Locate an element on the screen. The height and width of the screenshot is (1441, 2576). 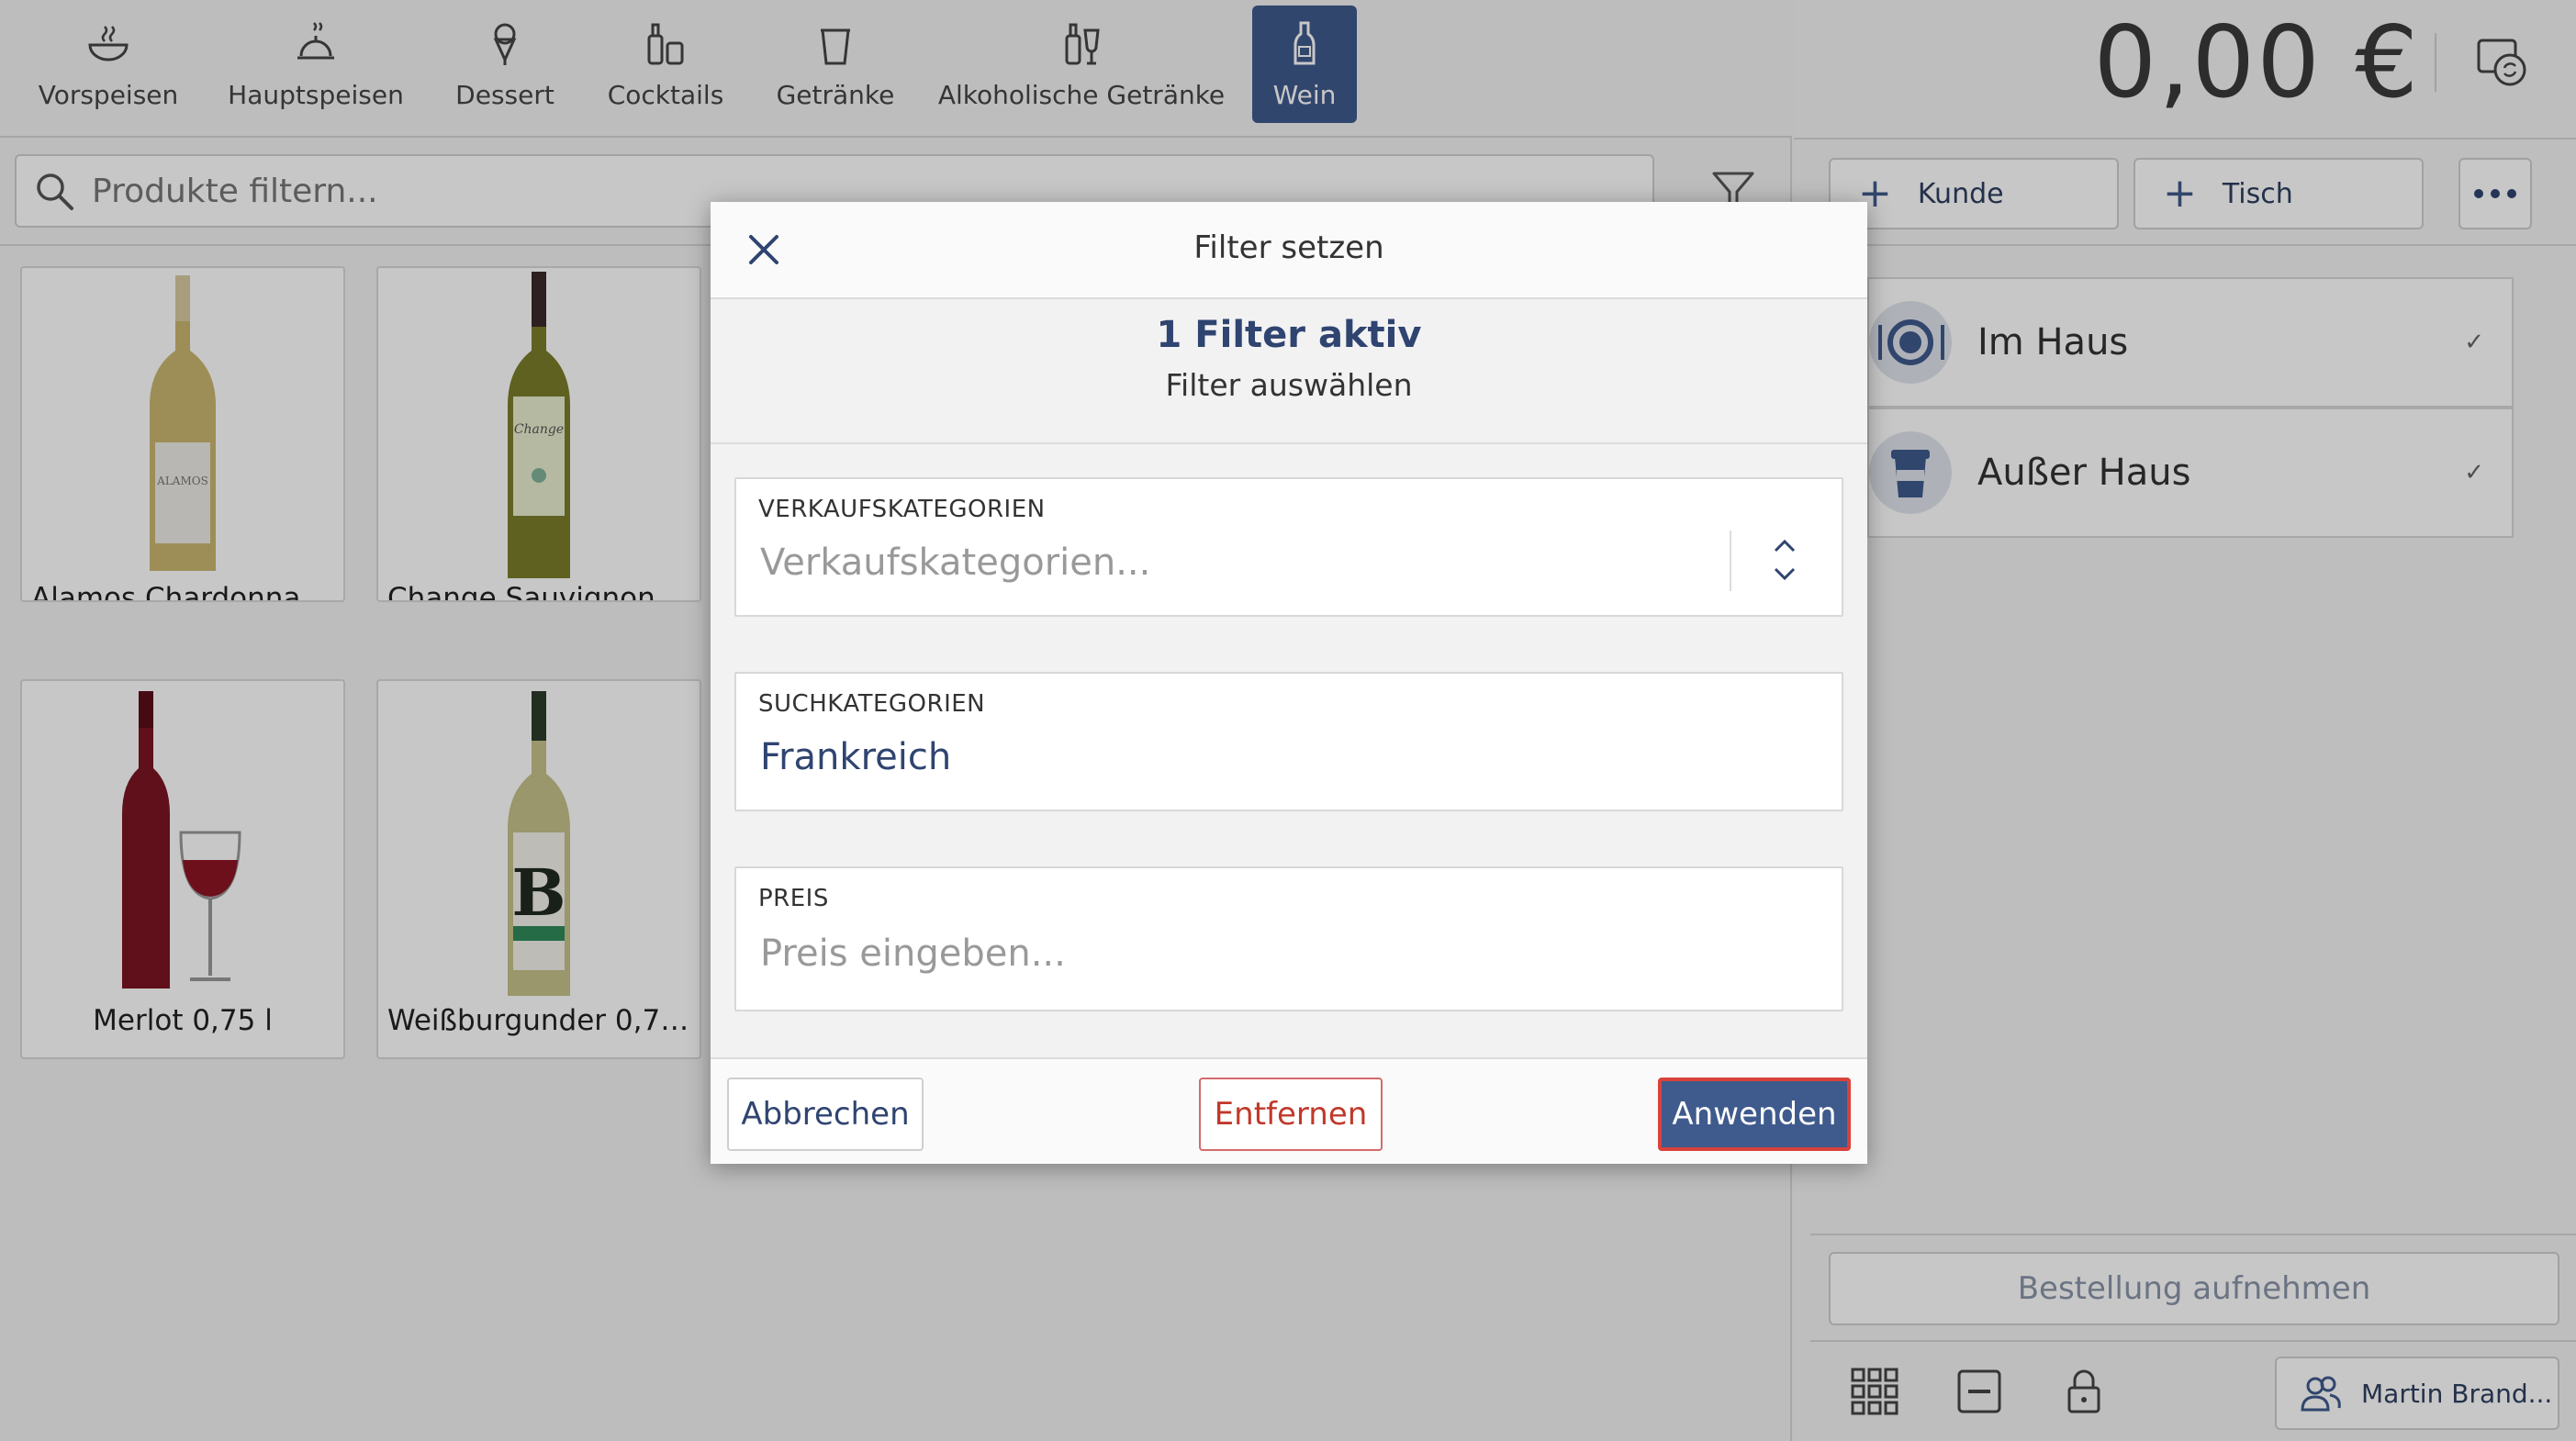
search-category-value: Frankreich is located at coordinates (855, 757).